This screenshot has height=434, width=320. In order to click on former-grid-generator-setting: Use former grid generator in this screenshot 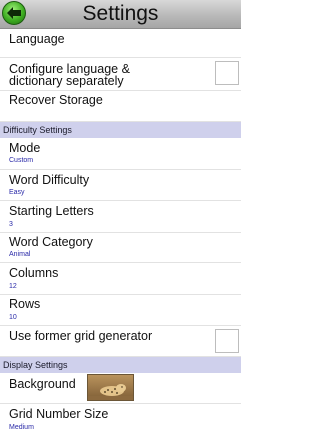, I will do `click(120, 341)`.